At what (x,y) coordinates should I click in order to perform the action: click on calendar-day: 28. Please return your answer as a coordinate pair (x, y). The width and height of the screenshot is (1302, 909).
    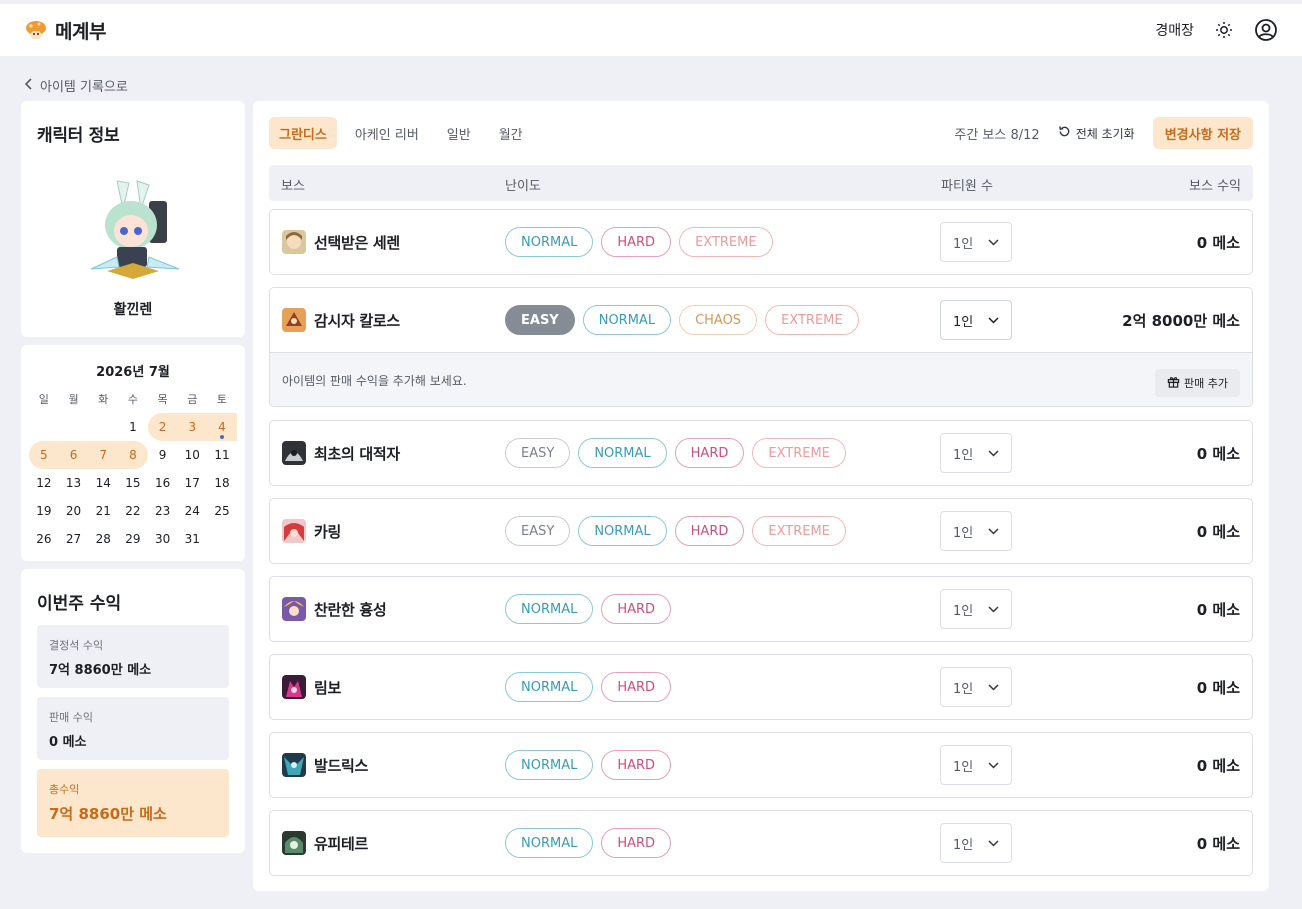
    Looking at the image, I should click on (103, 539).